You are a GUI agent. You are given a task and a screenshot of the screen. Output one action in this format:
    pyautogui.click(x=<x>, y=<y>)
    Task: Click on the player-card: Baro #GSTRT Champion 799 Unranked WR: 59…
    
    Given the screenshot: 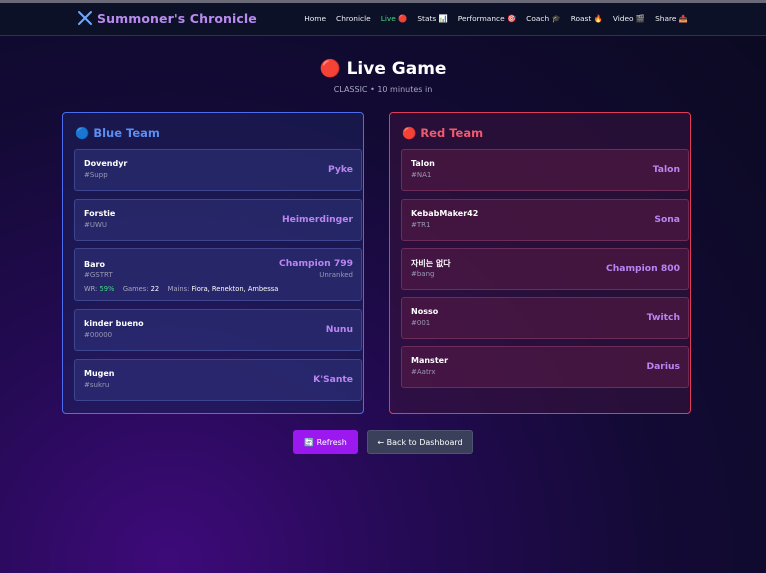 What is the action you would take?
    pyautogui.click(x=218, y=274)
    